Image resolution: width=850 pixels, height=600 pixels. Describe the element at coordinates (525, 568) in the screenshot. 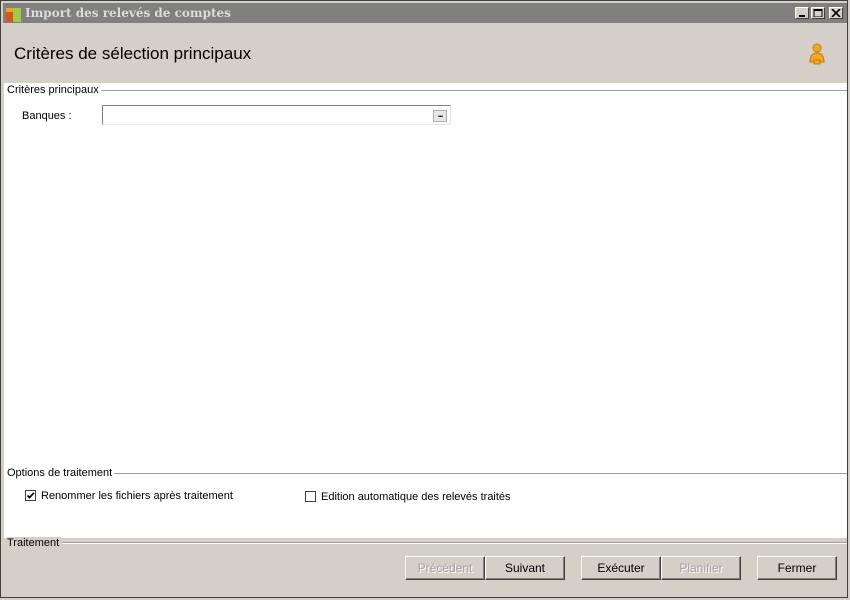

I see `next-button: Suivant` at that location.